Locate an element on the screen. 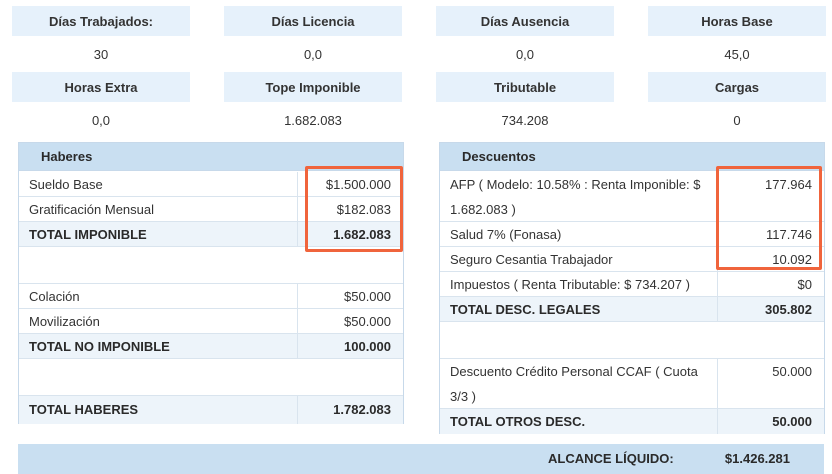 The image size is (832, 474). total-no-imponible-amount: 100.000 is located at coordinates (367, 346).